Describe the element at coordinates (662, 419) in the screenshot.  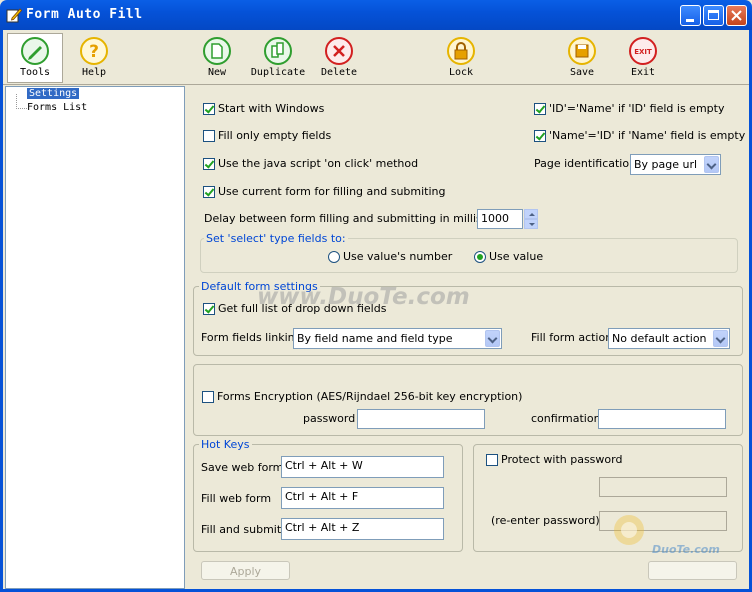
I see `encryption-confirmation-input` at that location.